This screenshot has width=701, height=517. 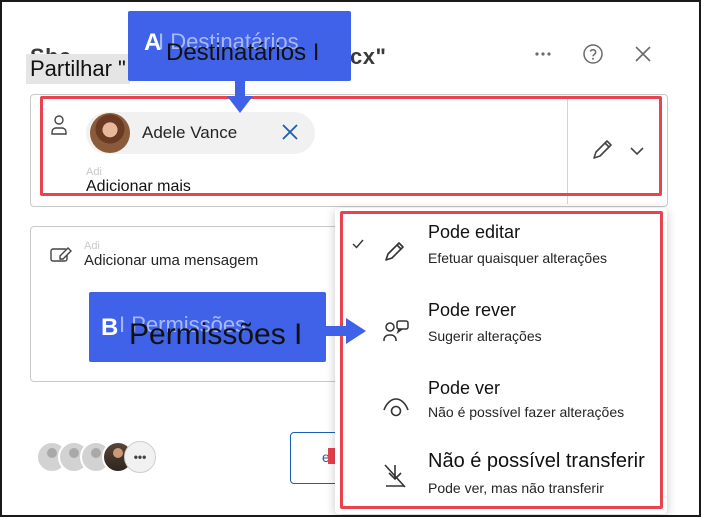 I want to click on permission-can-view: Pode ver Não é possível fazer alterações, so click(x=502, y=409).